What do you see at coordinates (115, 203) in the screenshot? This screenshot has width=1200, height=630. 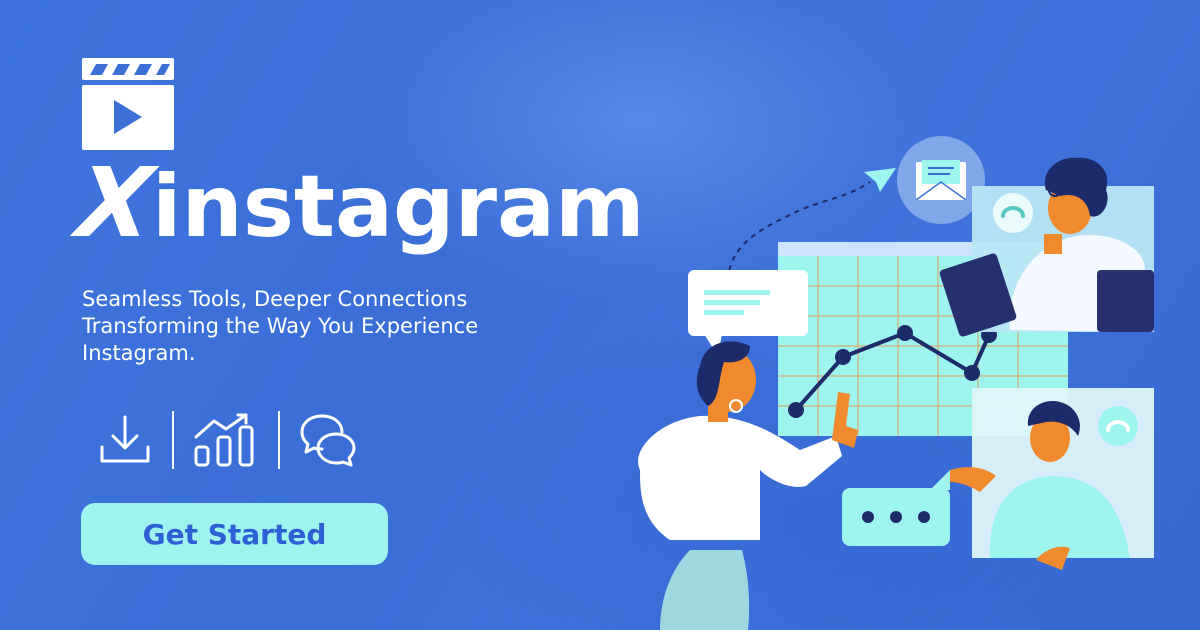 I see `brand-prefix: X` at bounding box center [115, 203].